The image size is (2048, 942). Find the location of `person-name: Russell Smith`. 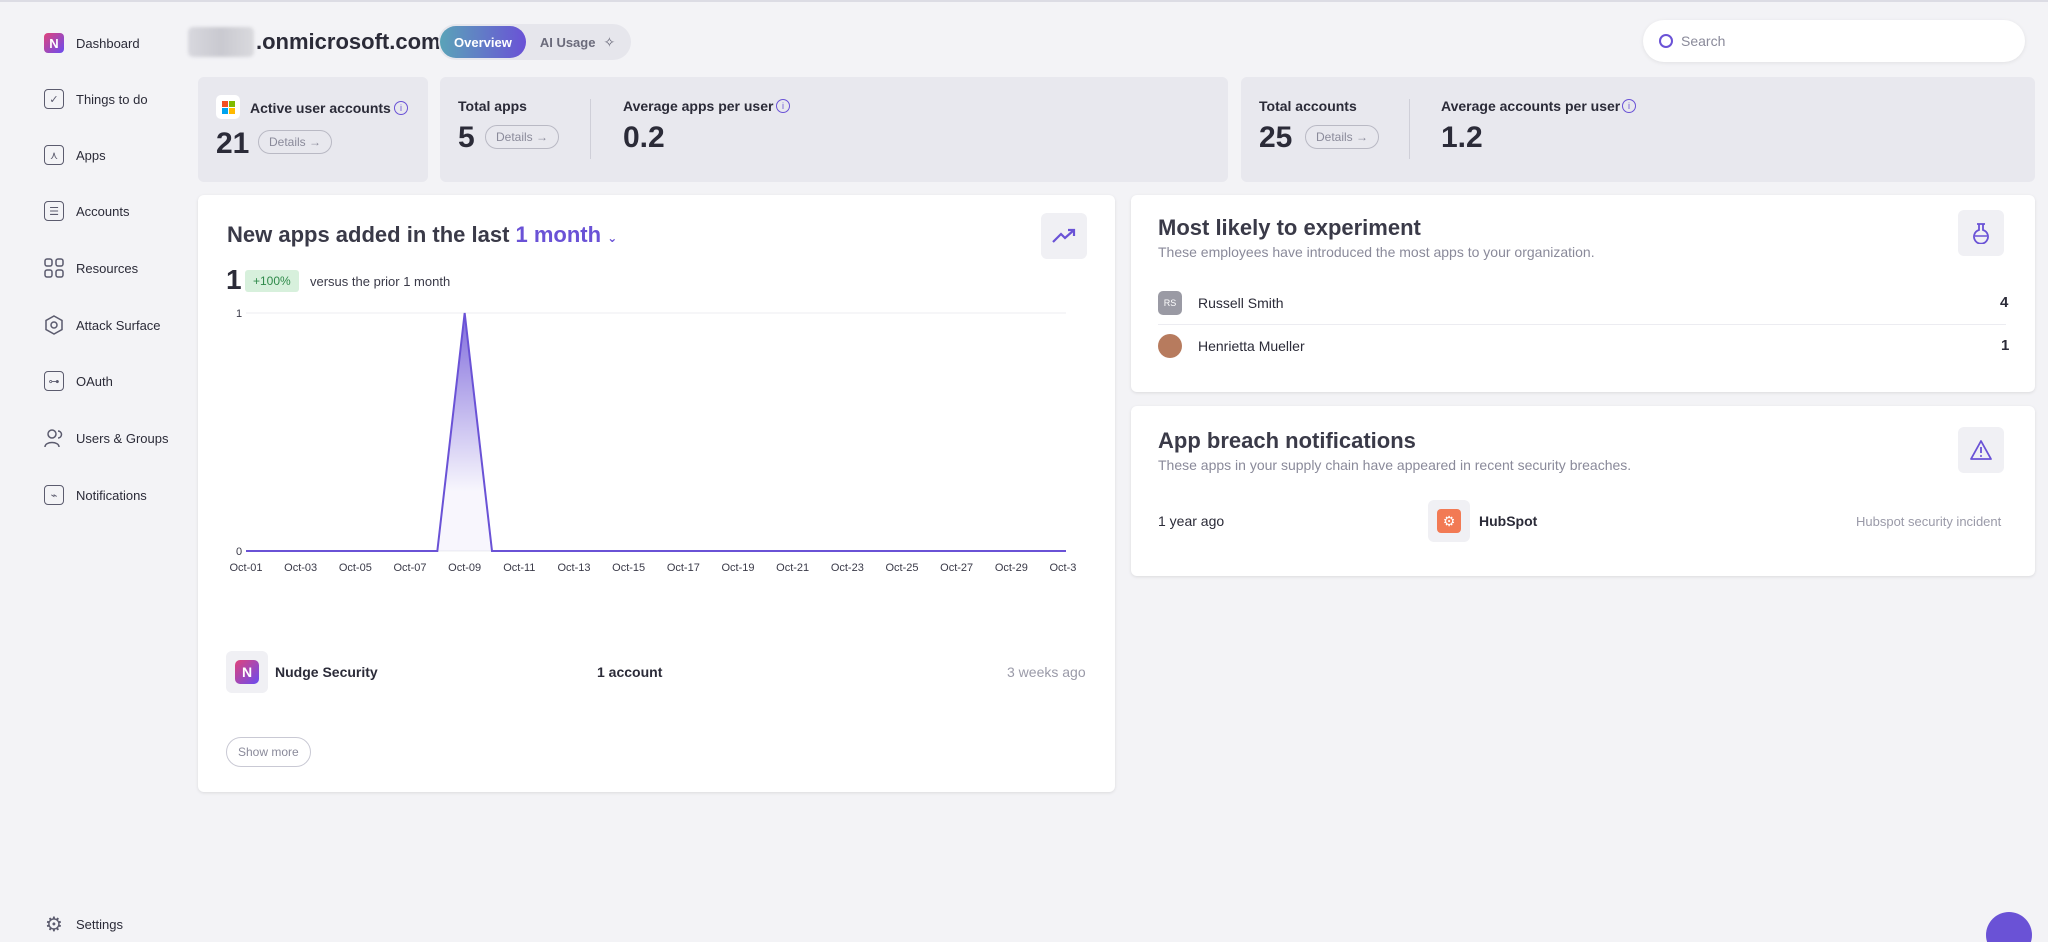

person-name: Russell Smith is located at coordinates (1241, 303).